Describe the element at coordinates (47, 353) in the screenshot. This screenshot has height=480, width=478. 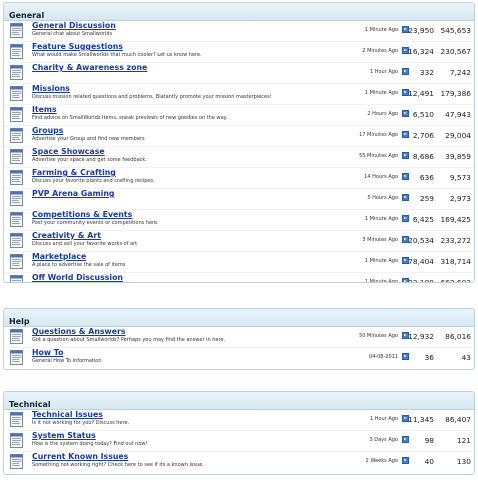
I see `forum-title-link: How To` at that location.